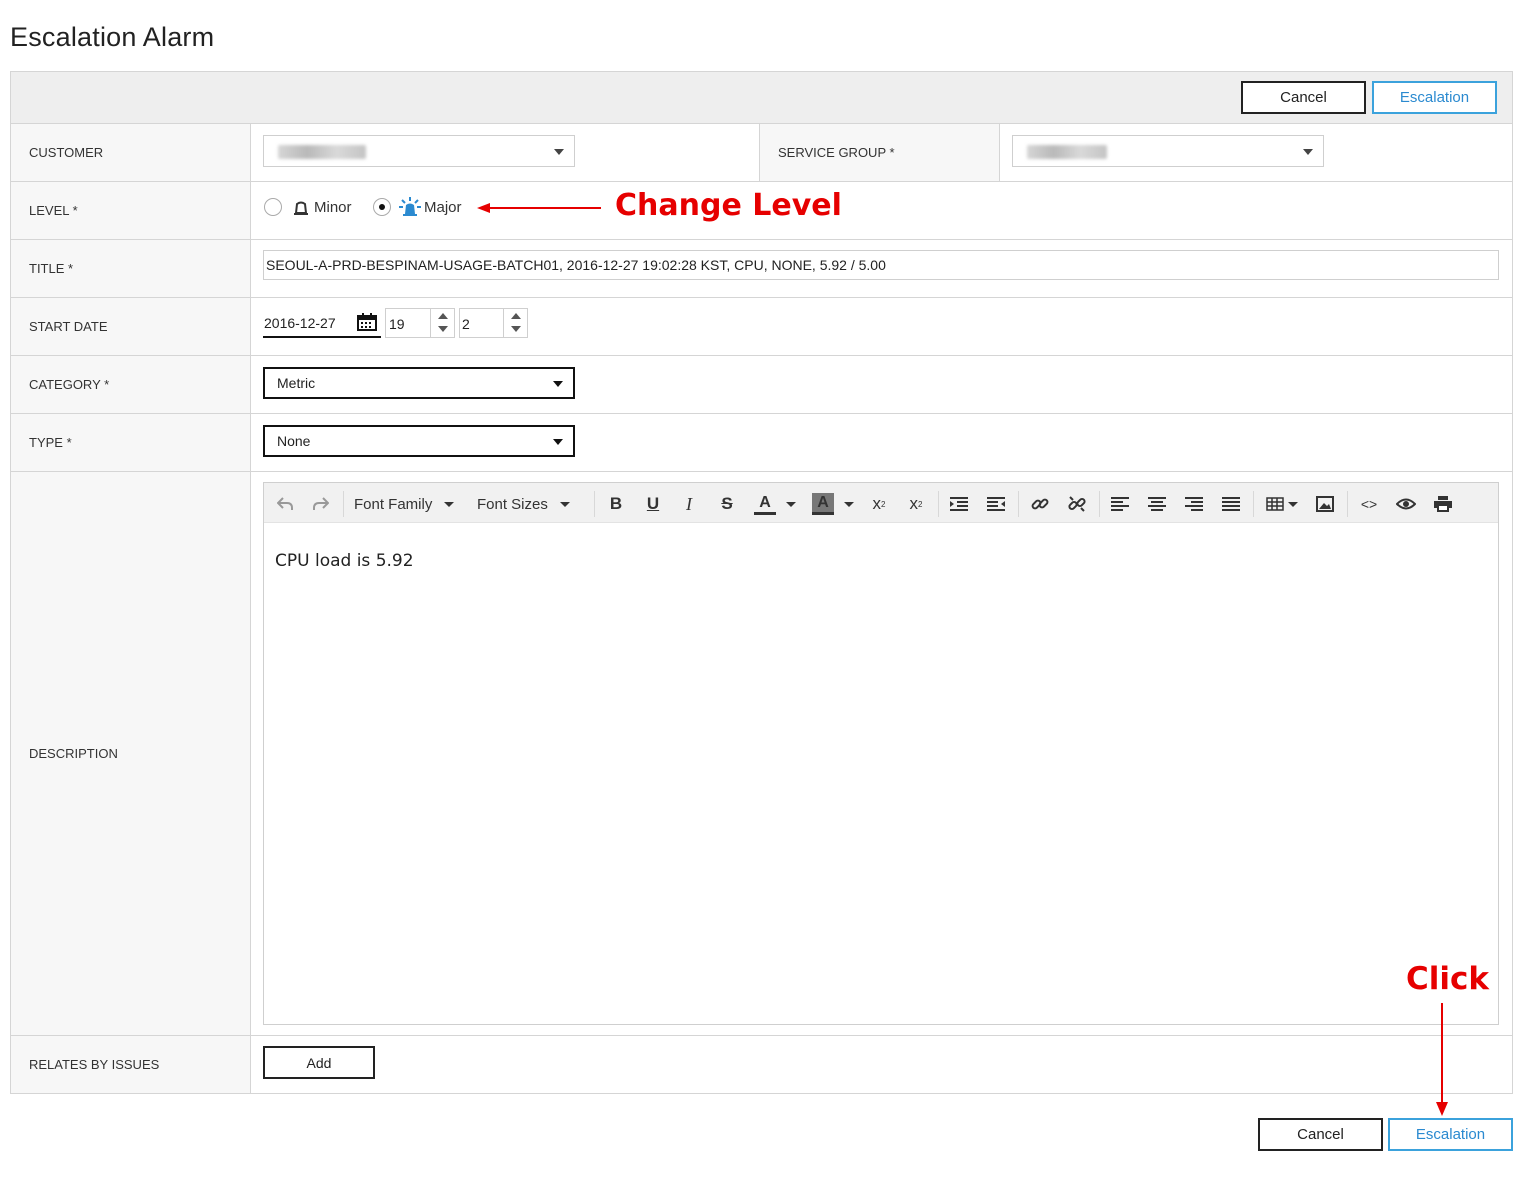 This screenshot has height=1185, width=1523. What do you see at coordinates (512, 504) in the screenshot?
I see `font-sizes-label: Font Sizes` at bounding box center [512, 504].